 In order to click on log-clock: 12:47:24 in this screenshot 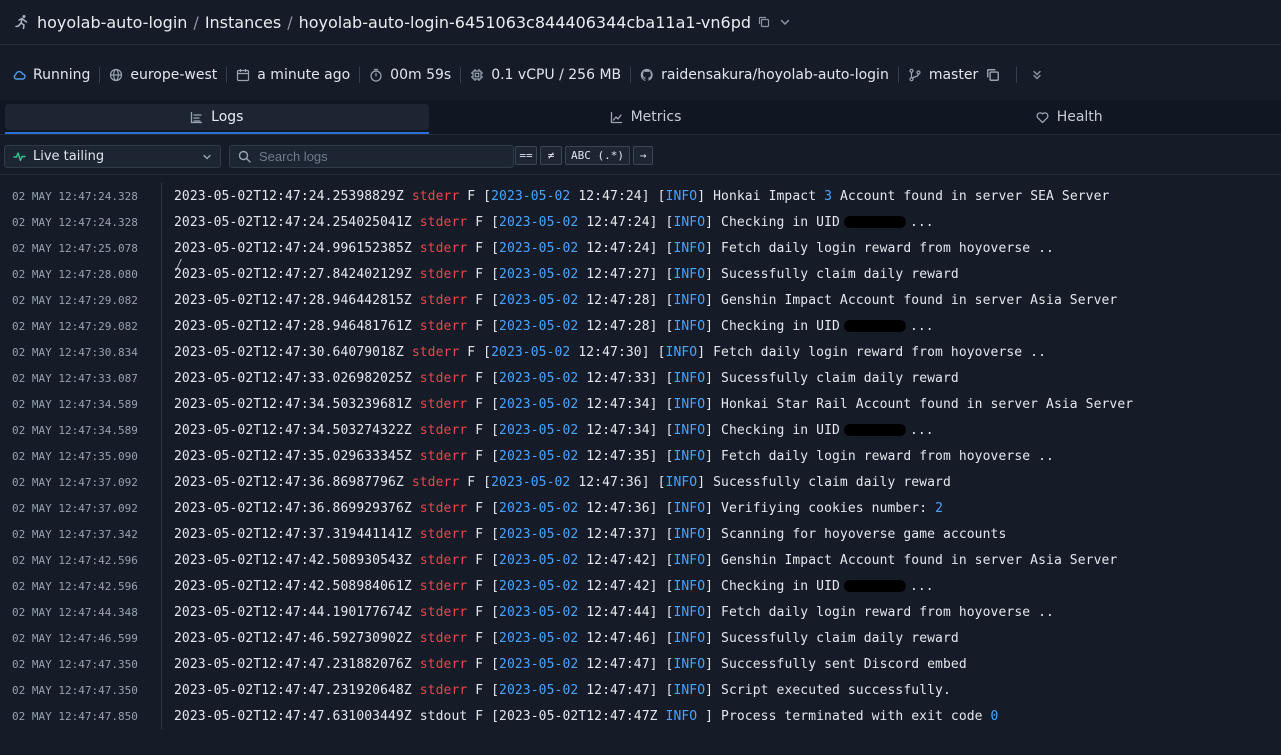, I will do `click(618, 248)`.